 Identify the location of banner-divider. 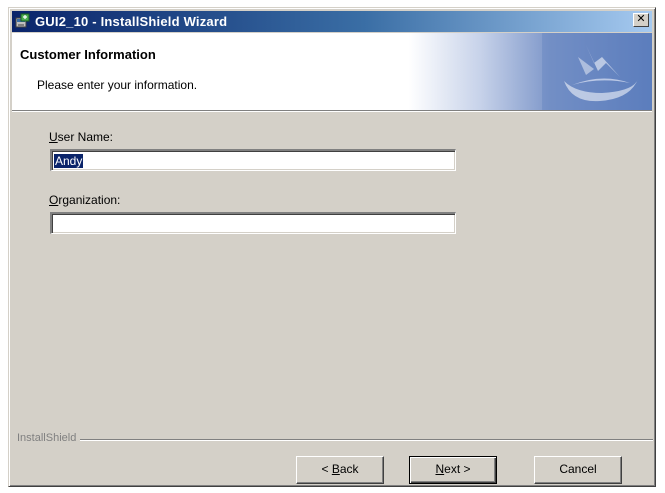
(332, 111).